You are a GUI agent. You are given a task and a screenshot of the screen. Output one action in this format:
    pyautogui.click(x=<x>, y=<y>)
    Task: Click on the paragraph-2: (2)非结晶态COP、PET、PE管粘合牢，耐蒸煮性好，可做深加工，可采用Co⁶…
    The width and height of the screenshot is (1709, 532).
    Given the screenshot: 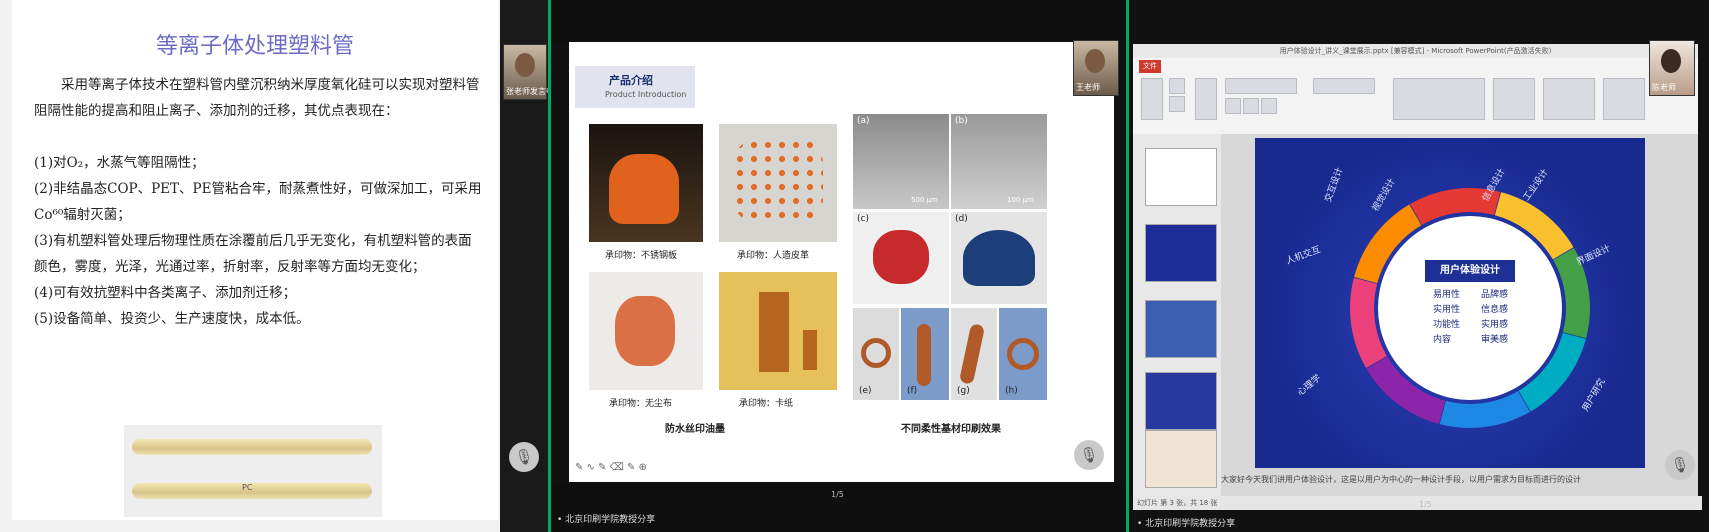 What is the action you would take?
    pyautogui.click(x=258, y=202)
    